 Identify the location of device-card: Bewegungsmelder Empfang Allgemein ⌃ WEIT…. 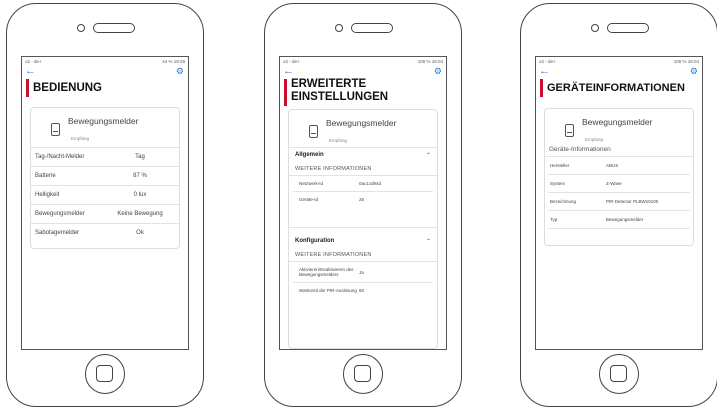
(363, 229).